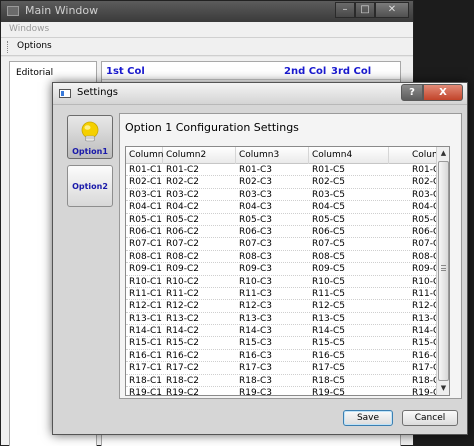 This screenshot has width=474, height=446. Describe the element at coordinates (417, 220) in the screenshot. I see `table-cell: R05-C5` at that location.